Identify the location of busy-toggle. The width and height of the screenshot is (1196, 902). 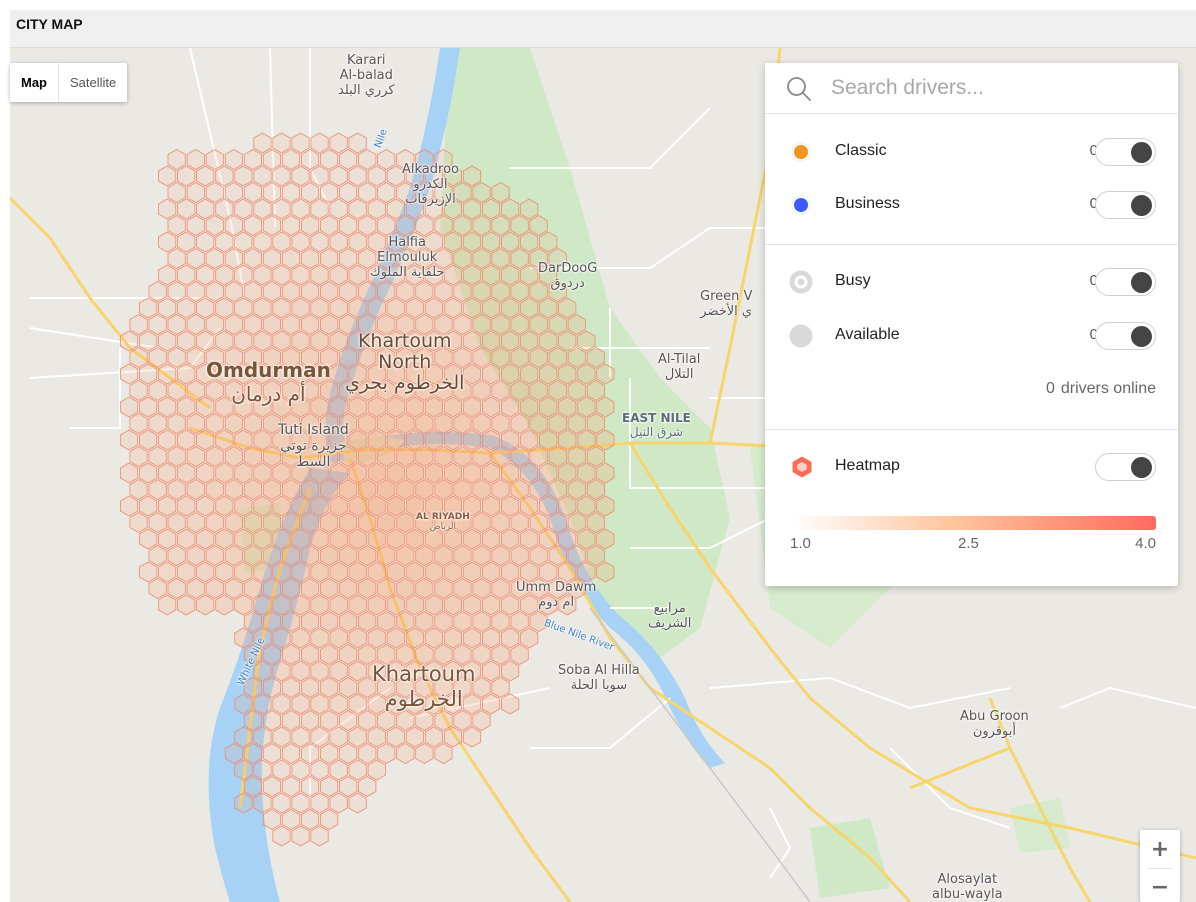
(1125, 282).